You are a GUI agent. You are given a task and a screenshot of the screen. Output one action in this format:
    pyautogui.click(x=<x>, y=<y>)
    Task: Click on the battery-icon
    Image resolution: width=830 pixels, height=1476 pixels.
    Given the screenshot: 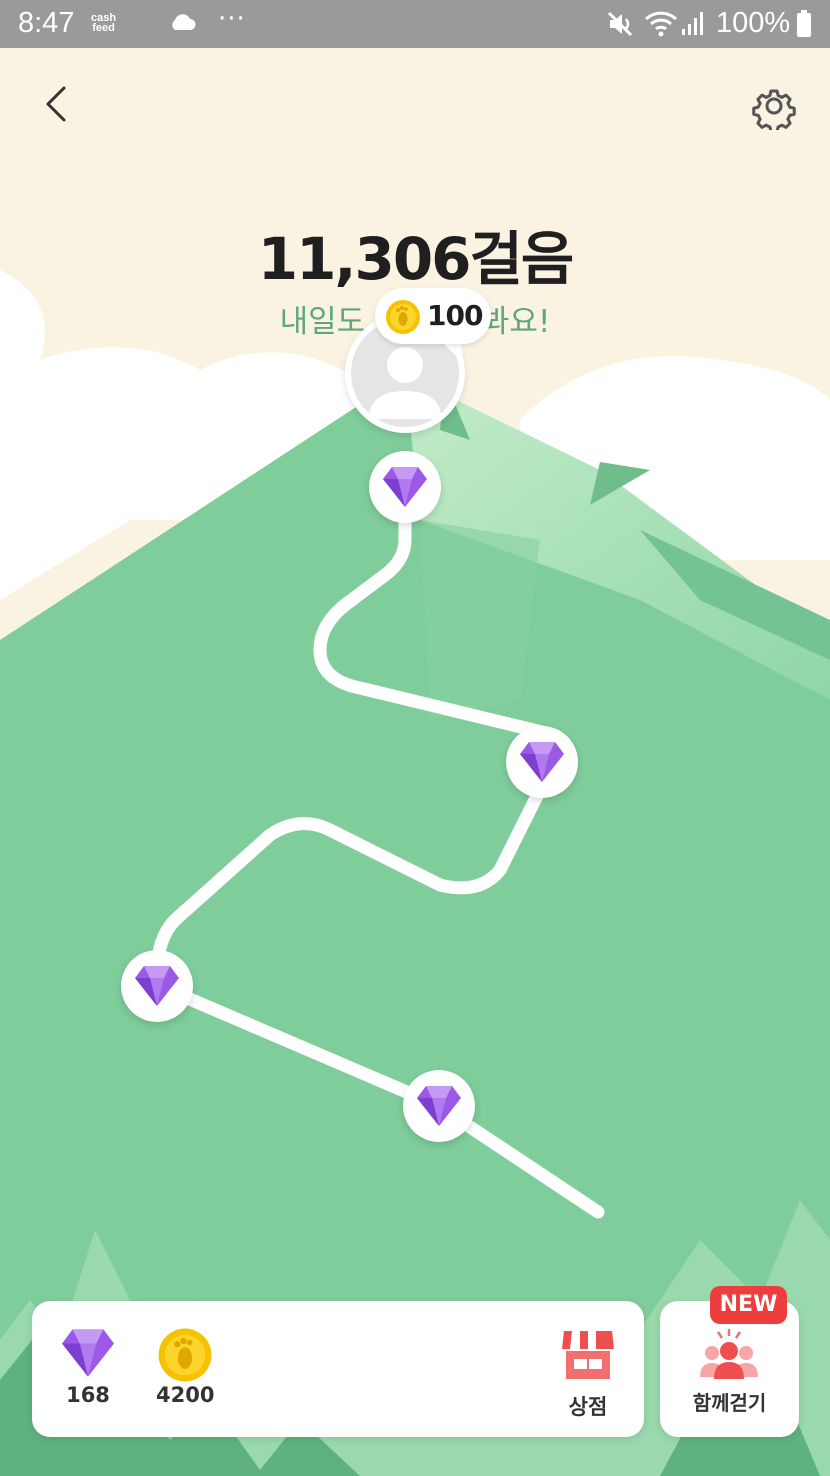 What is the action you would take?
    pyautogui.click(x=804, y=23)
    